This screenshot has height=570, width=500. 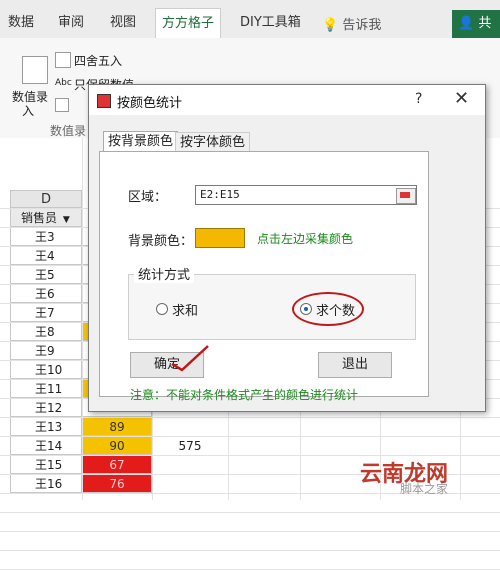 I want to click on lightbulb-icon: 💡, so click(x=330, y=25).